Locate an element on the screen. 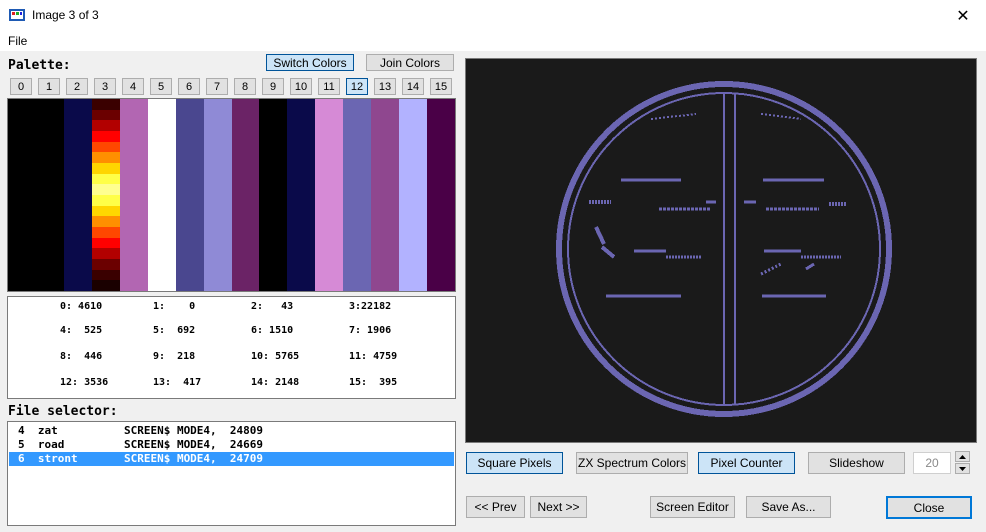 This screenshot has height=532, width=986. pixel-count-8: 8: 446 is located at coordinates (81, 356).